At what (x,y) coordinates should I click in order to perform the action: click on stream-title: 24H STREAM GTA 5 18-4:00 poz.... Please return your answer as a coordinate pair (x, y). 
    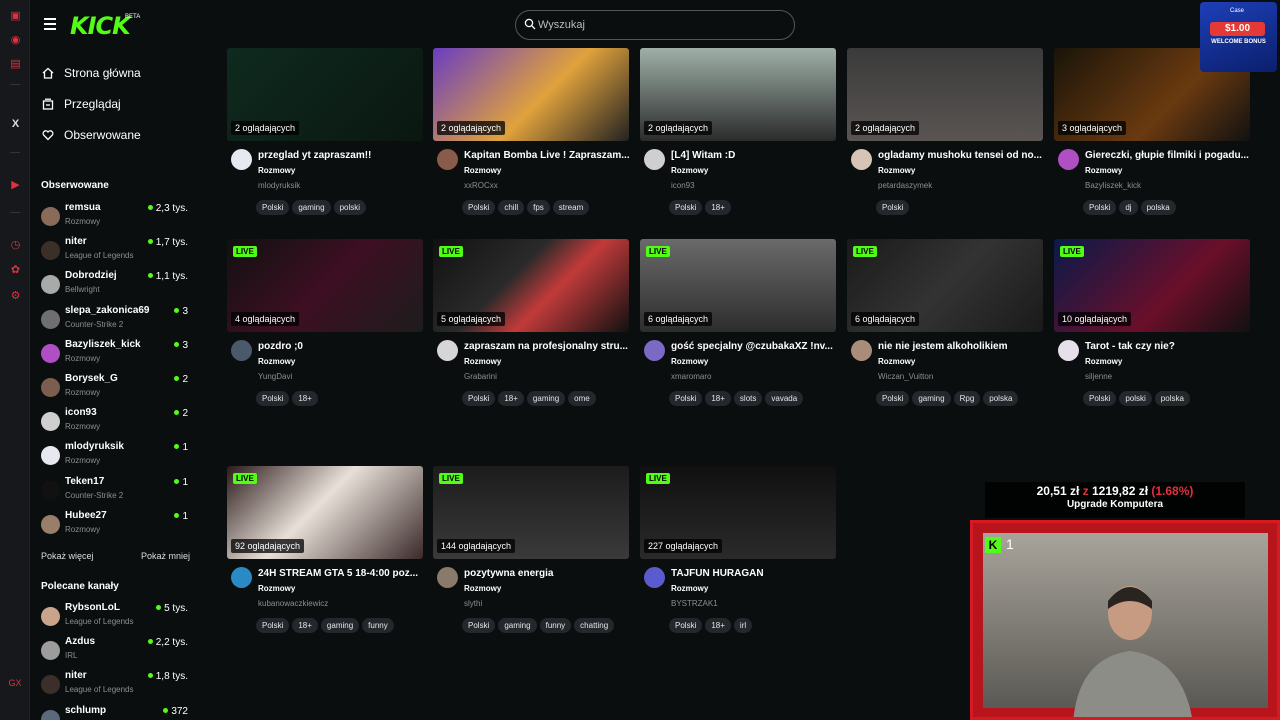
    Looking at the image, I should click on (353, 573).